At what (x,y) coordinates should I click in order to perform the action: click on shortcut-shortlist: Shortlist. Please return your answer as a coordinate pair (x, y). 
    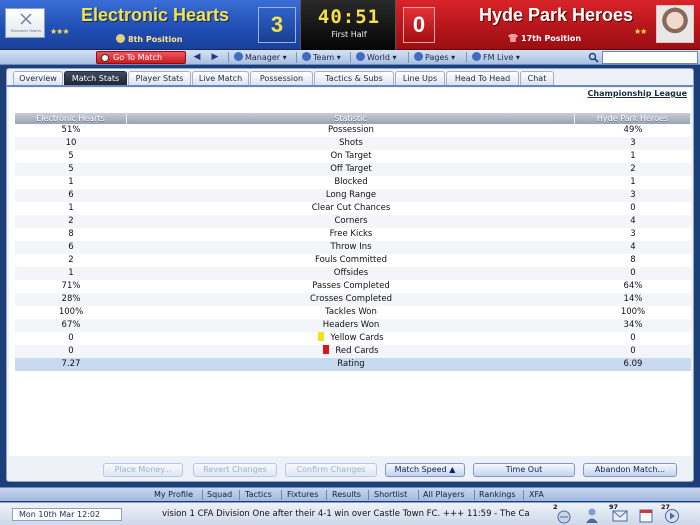
    Looking at the image, I should click on (390, 495).